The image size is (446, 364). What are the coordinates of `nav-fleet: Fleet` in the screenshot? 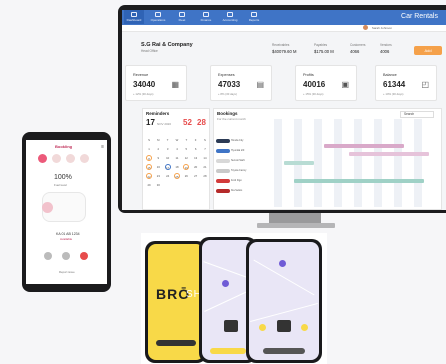 It's located at (182, 17).